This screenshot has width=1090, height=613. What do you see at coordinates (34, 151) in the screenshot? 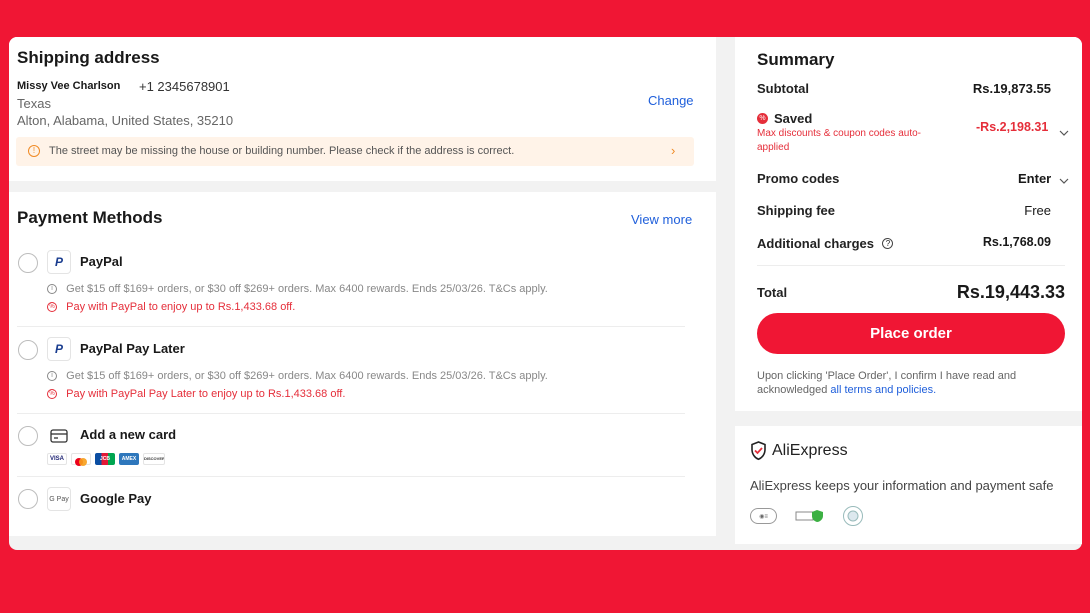
I see `warning-icon: !` at bounding box center [34, 151].